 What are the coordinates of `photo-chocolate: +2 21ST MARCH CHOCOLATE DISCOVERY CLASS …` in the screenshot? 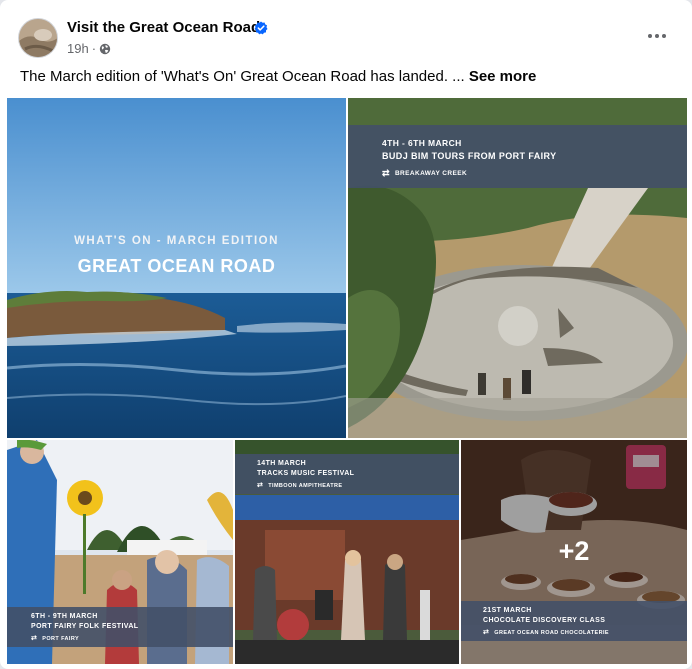 It's located at (574, 552).